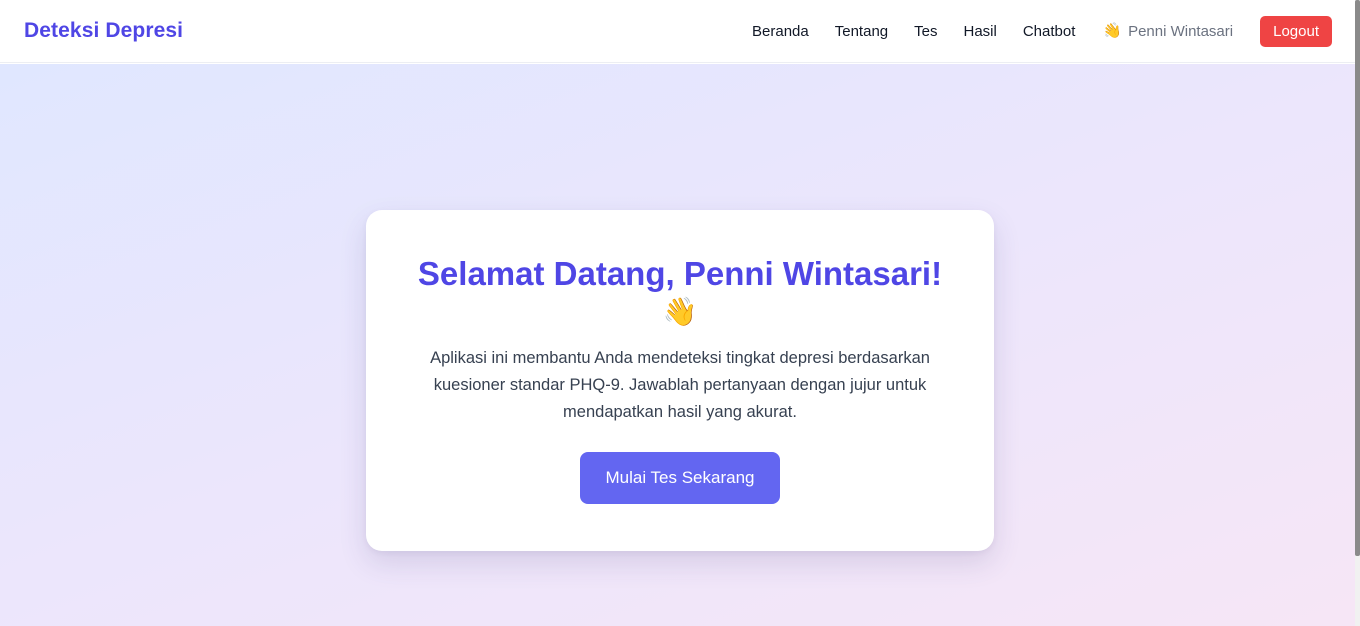 Image resolution: width=1360 pixels, height=626 pixels. What do you see at coordinates (680, 273) in the screenshot?
I see `welcome-title-text: Selamat Datang, Penni Wintasari!` at bounding box center [680, 273].